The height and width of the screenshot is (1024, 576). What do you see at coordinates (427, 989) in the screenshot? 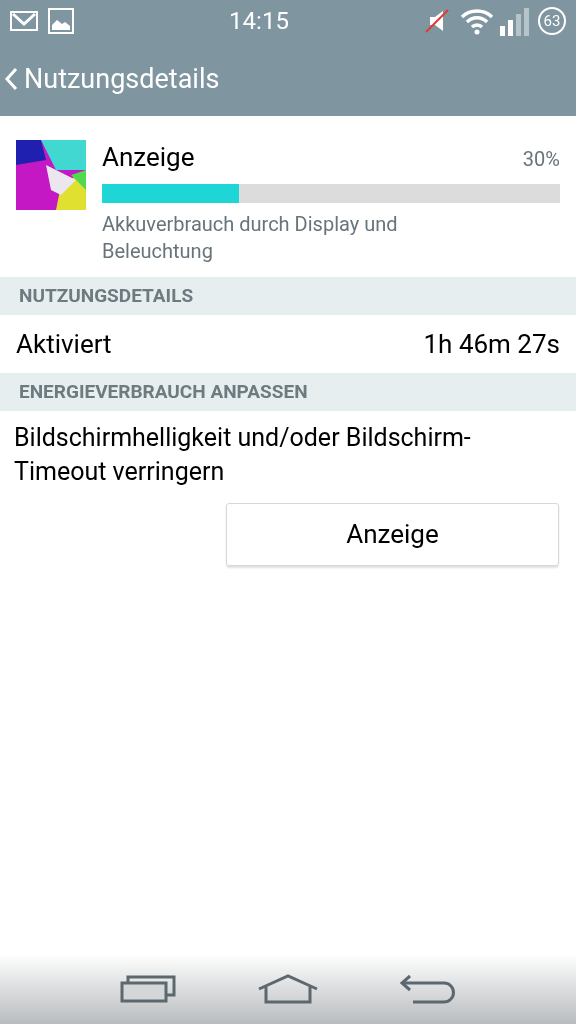
I see `back-arrow-icon` at bounding box center [427, 989].